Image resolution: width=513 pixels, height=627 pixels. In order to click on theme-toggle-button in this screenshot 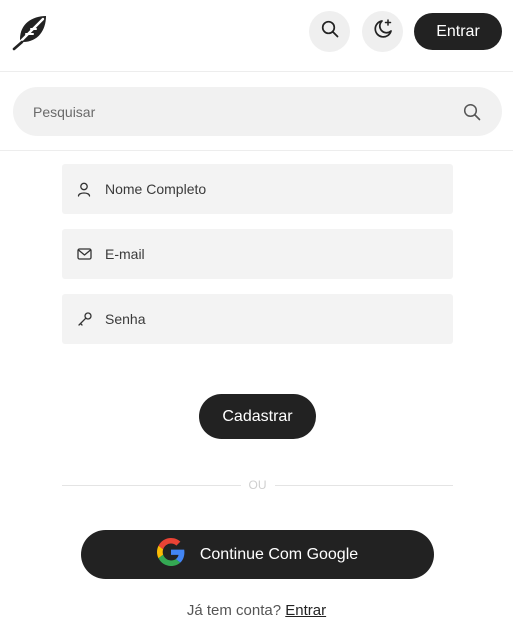, I will do `click(382, 31)`.